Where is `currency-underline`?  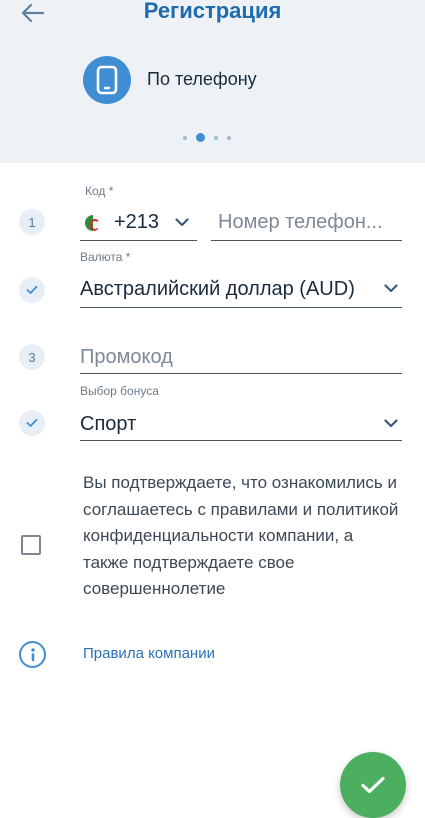
currency-underline is located at coordinates (241, 307).